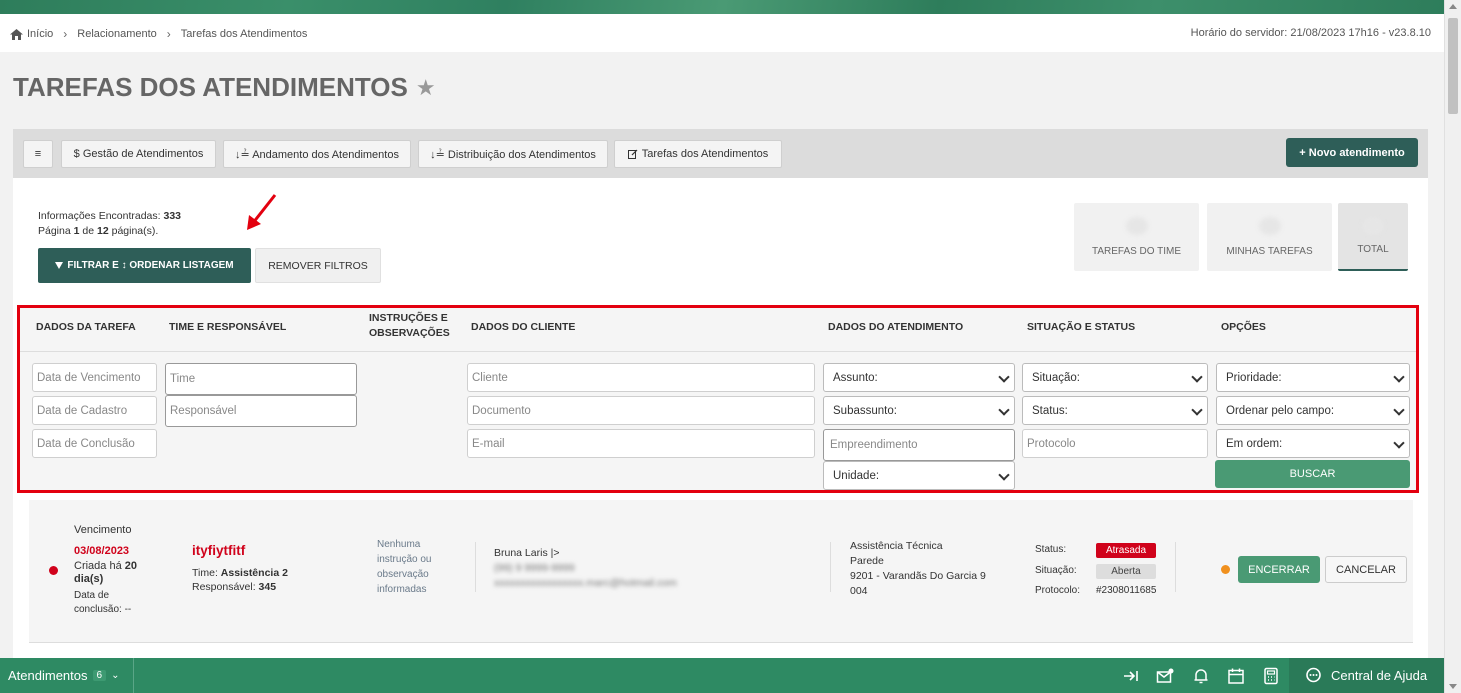  I want to click on header-situacao-status: SITUAÇÃO E STATUS, so click(1081, 327).